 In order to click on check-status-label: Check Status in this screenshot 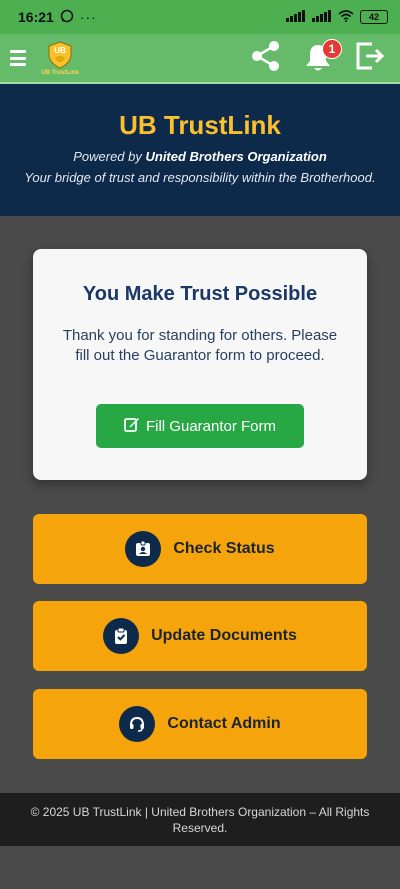, I will do `click(224, 548)`.